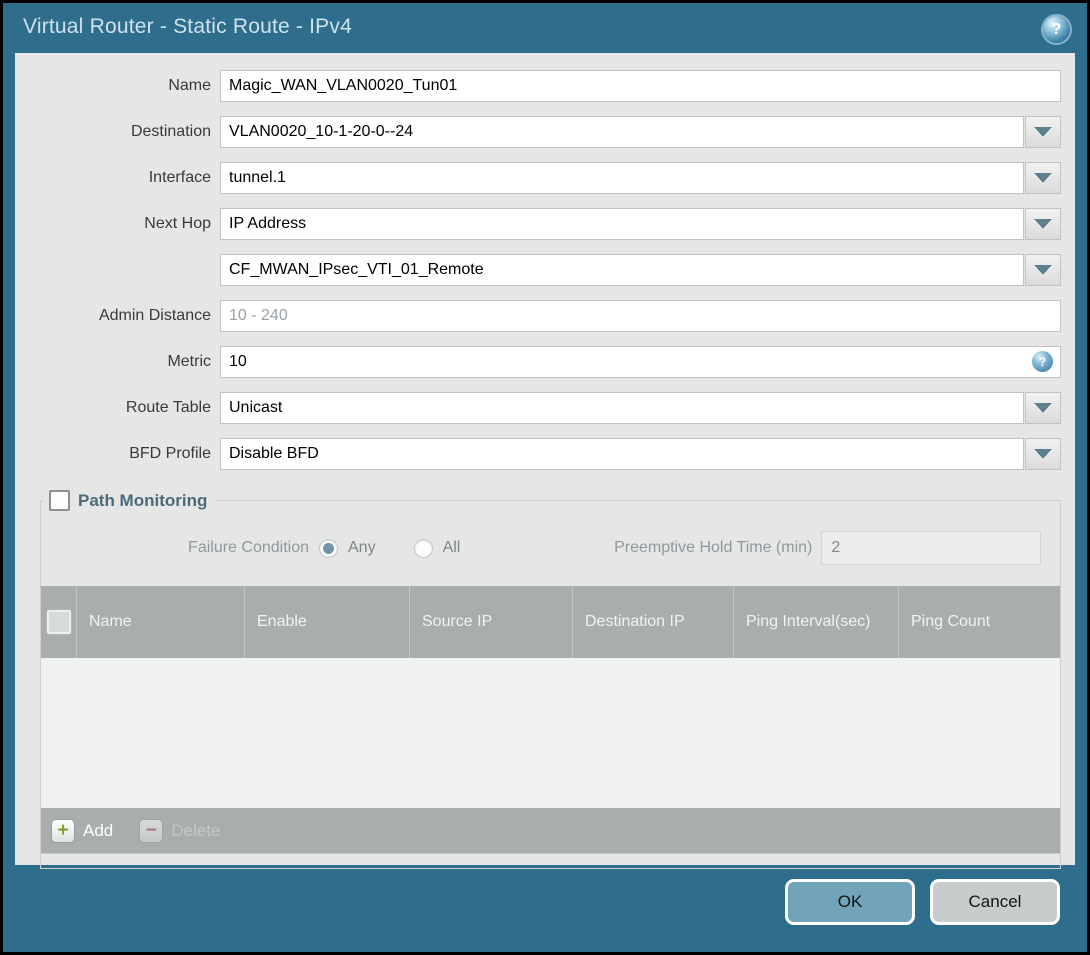 Image resolution: width=1090 pixels, height=955 pixels. I want to click on help-icon: ?, so click(1056, 29).